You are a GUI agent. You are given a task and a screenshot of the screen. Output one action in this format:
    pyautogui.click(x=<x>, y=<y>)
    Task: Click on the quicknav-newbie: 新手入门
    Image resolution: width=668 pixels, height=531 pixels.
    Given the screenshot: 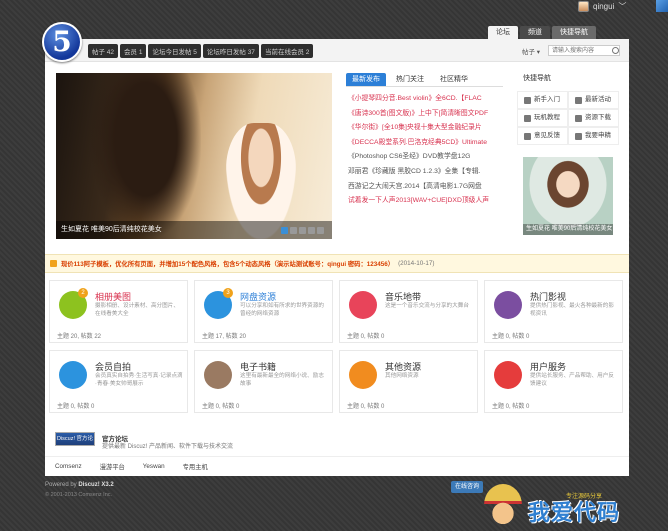 What is the action you would take?
    pyautogui.click(x=542, y=100)
    